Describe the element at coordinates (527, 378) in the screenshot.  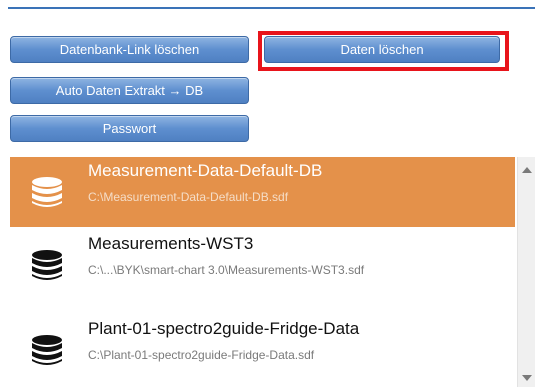
I see `chevron-down-icon` at that location.